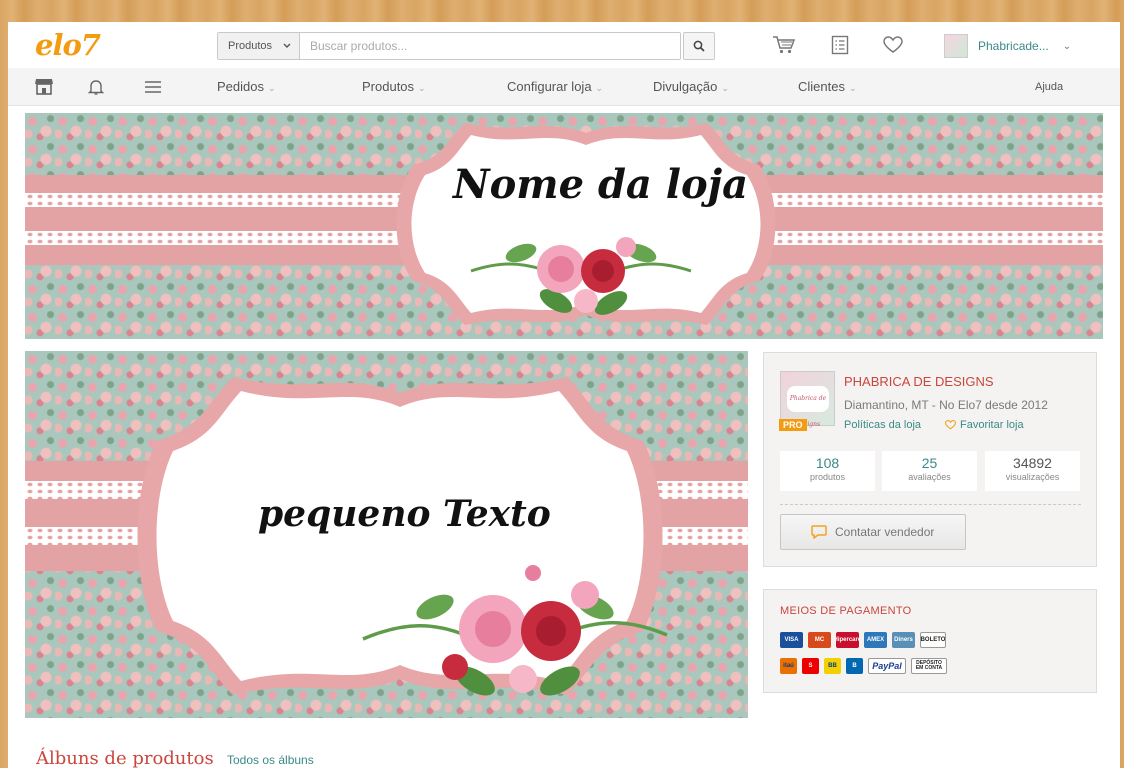  I want to click on bradesco-icon: B, so click(854, 666).